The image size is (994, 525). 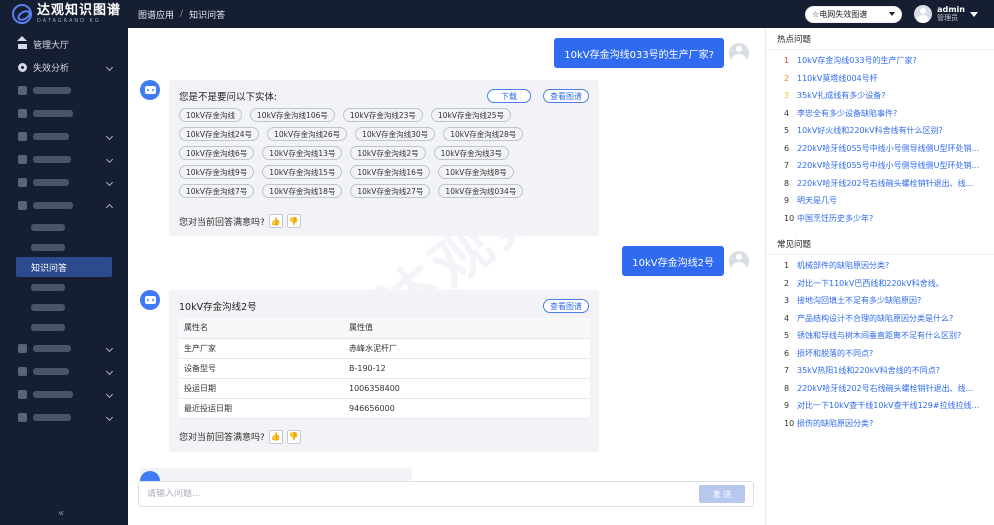 What do you see at coordinates (217, 153) in the screenshot?
I see `entity-tag: 10kV存金沟线6号` at bounding box center [217, 153].